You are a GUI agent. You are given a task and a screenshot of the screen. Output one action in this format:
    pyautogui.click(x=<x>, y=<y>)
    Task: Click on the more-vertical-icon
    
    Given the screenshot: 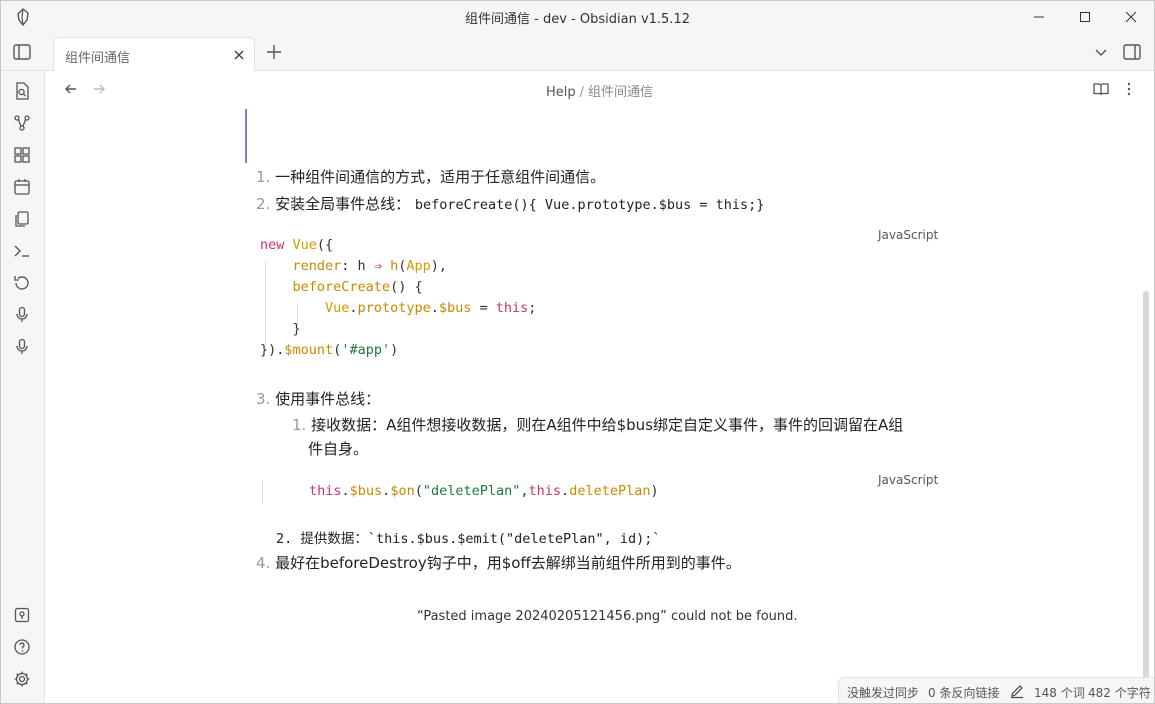 What is the action you would take?
    pyautogui.click(x=1129, y=89)
    